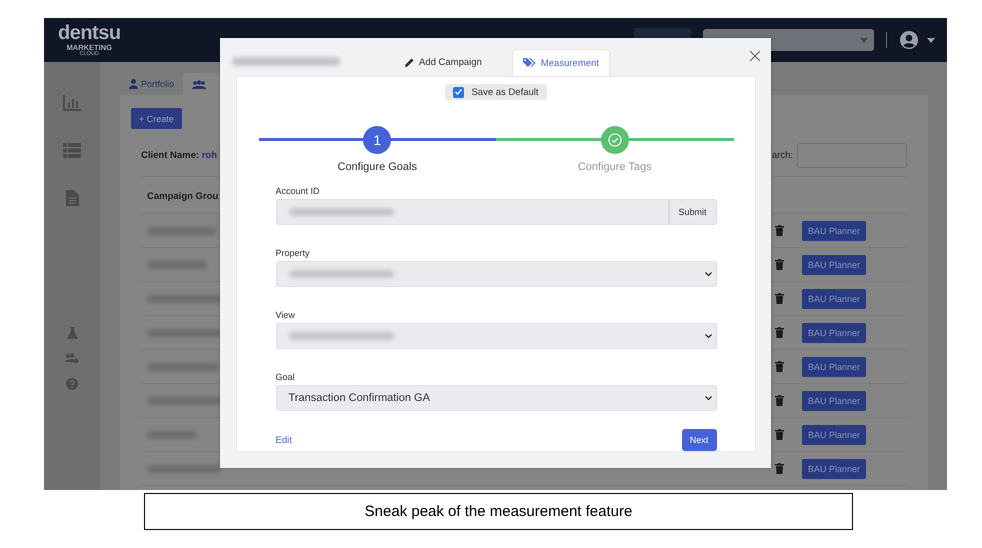 The height and width of the screenshot is (548, 982). I want to click on field-label: Goal, so click(286, 377).